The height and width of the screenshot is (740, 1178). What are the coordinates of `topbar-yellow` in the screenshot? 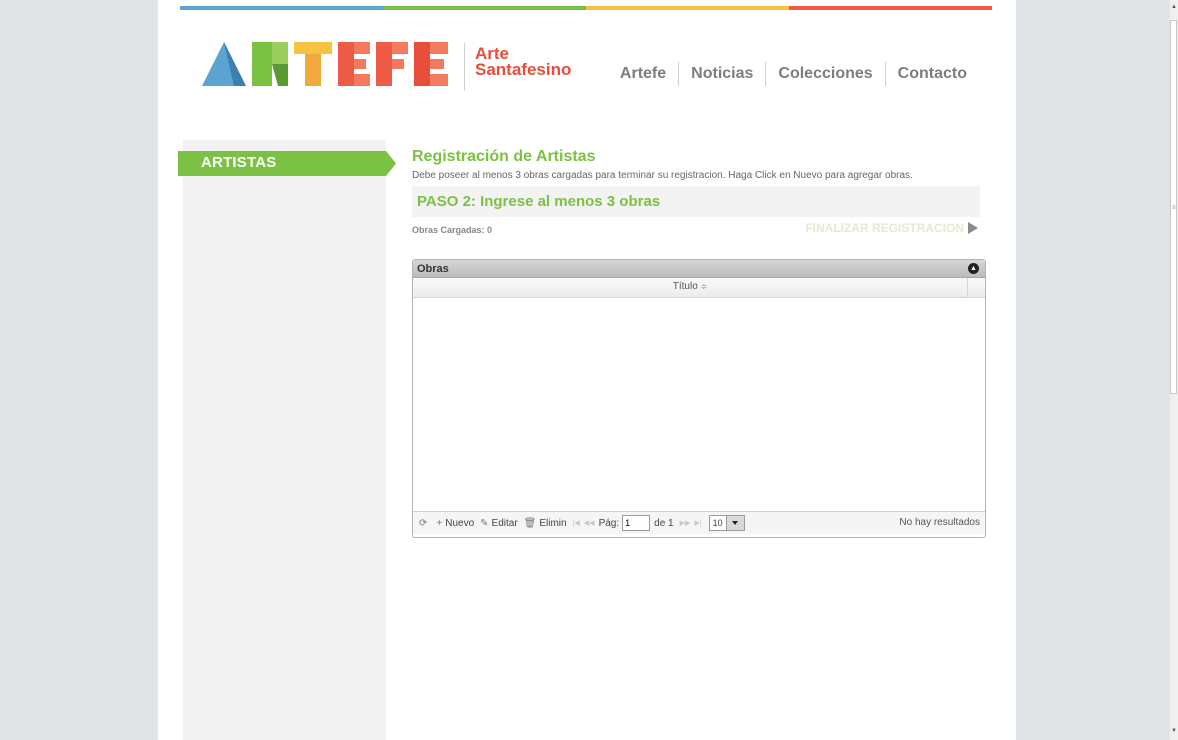 It's located at (687, 8).